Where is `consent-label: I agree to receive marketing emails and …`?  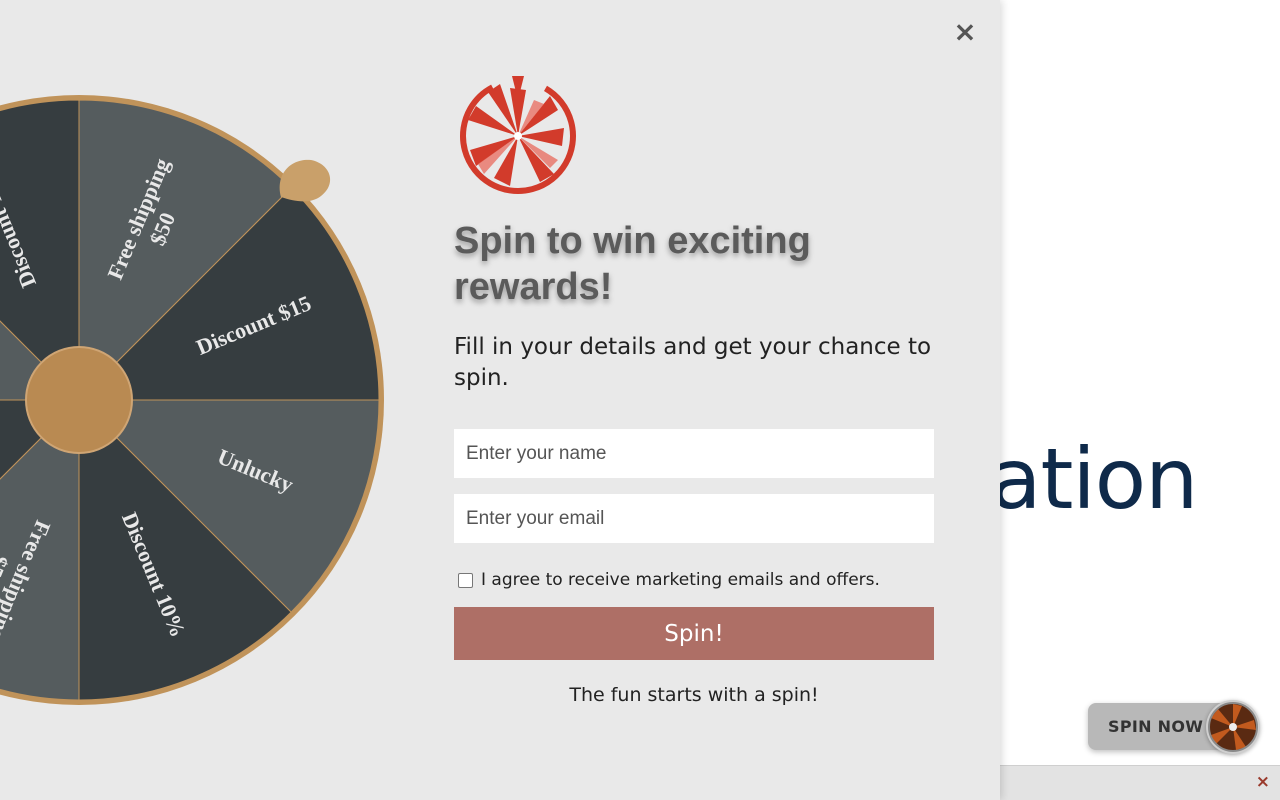
consent-label: I agree to receive marketing emails and … is located at coordinates (680, 580).